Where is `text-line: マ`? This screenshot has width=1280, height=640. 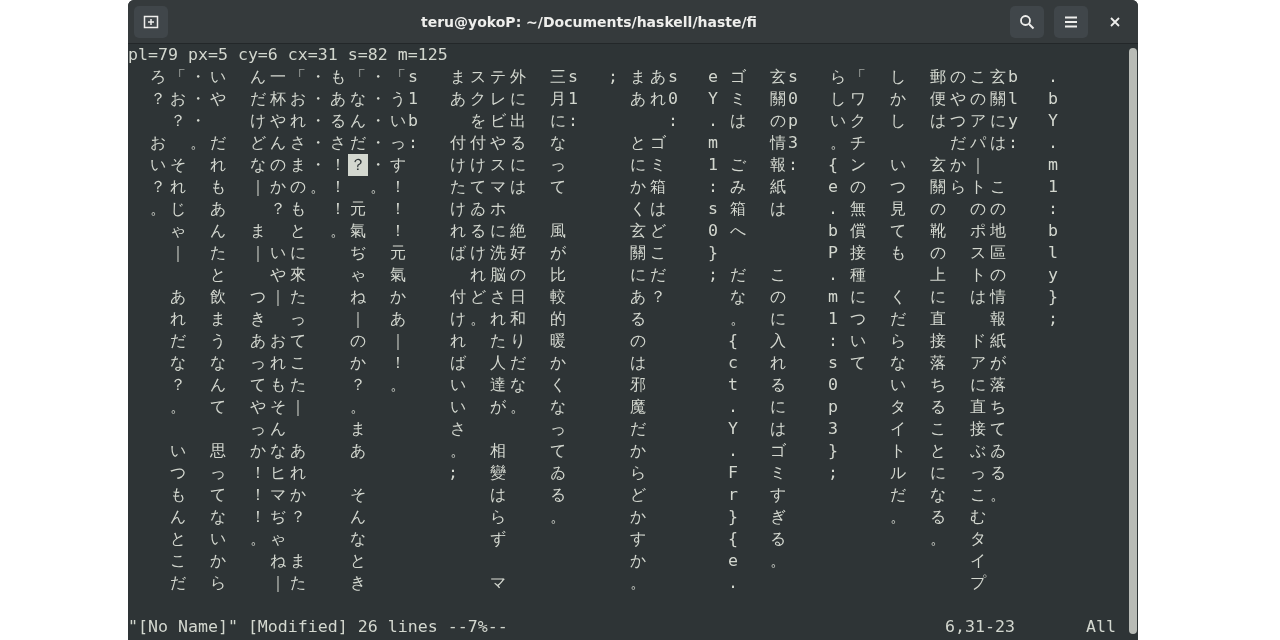 text-line: マ is located at coordinates (498, 583).